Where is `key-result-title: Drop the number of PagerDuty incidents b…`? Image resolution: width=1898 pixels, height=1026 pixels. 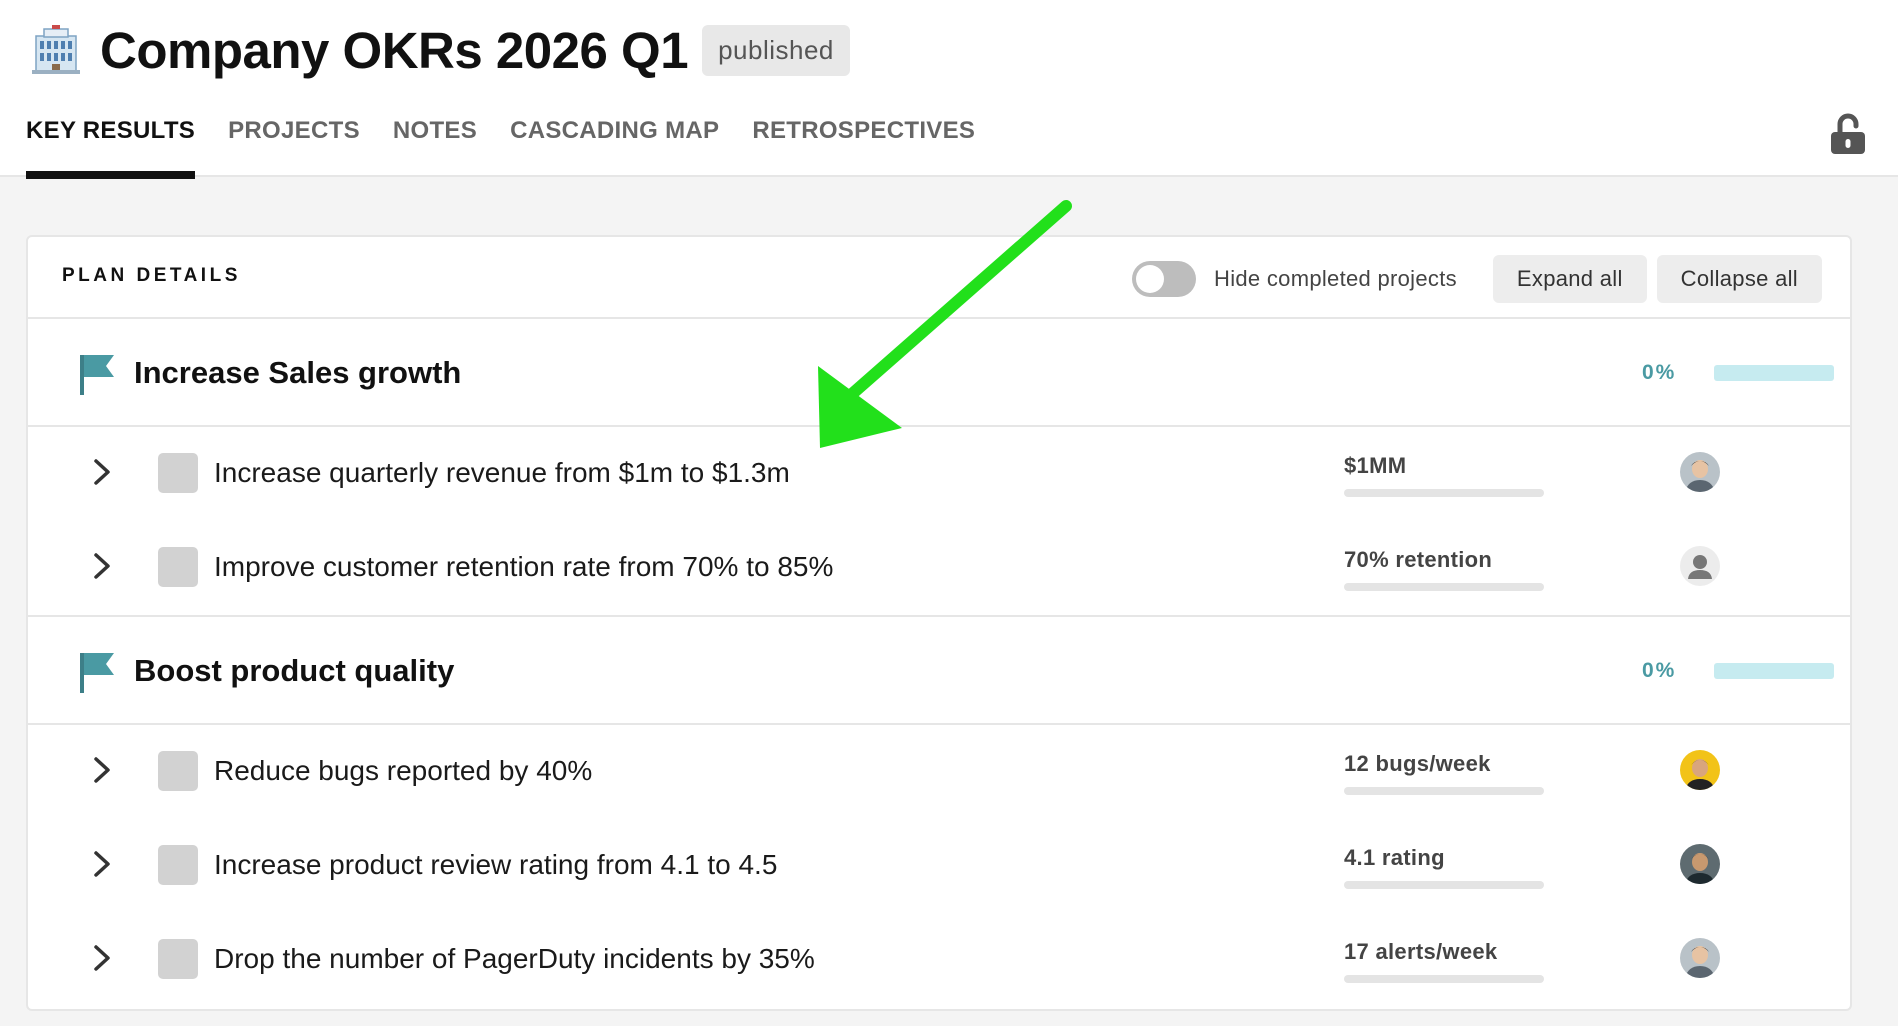
key-result-title: Drop the number of PagerDuty incidents b… is located at coordinates (514, 959).